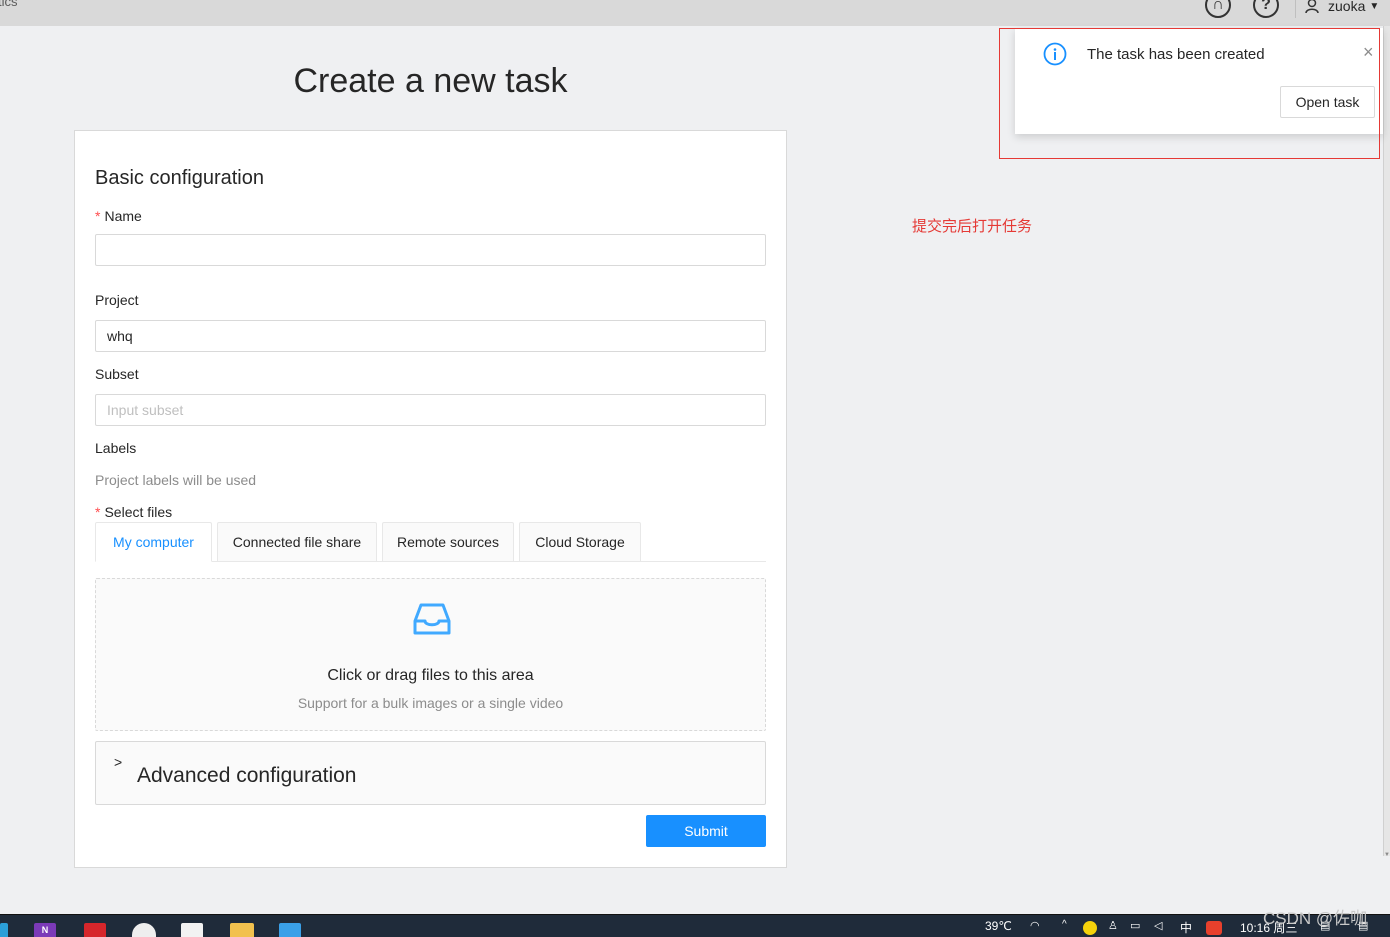  What do you see at coordinates (1218, 9) in the screenshot?
I see `github-icon: ∩` at bounding box center [1218, 9].